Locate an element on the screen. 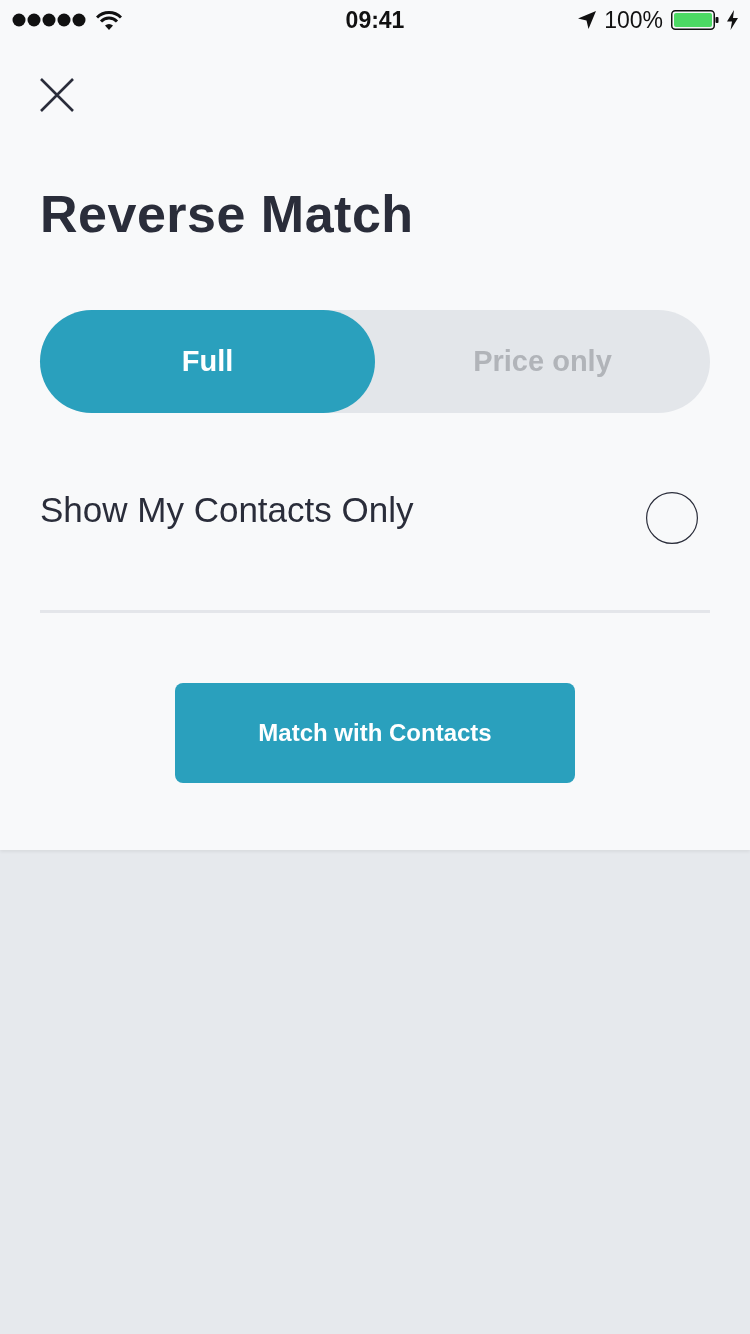  close-button is located at coordinates (57, 95).